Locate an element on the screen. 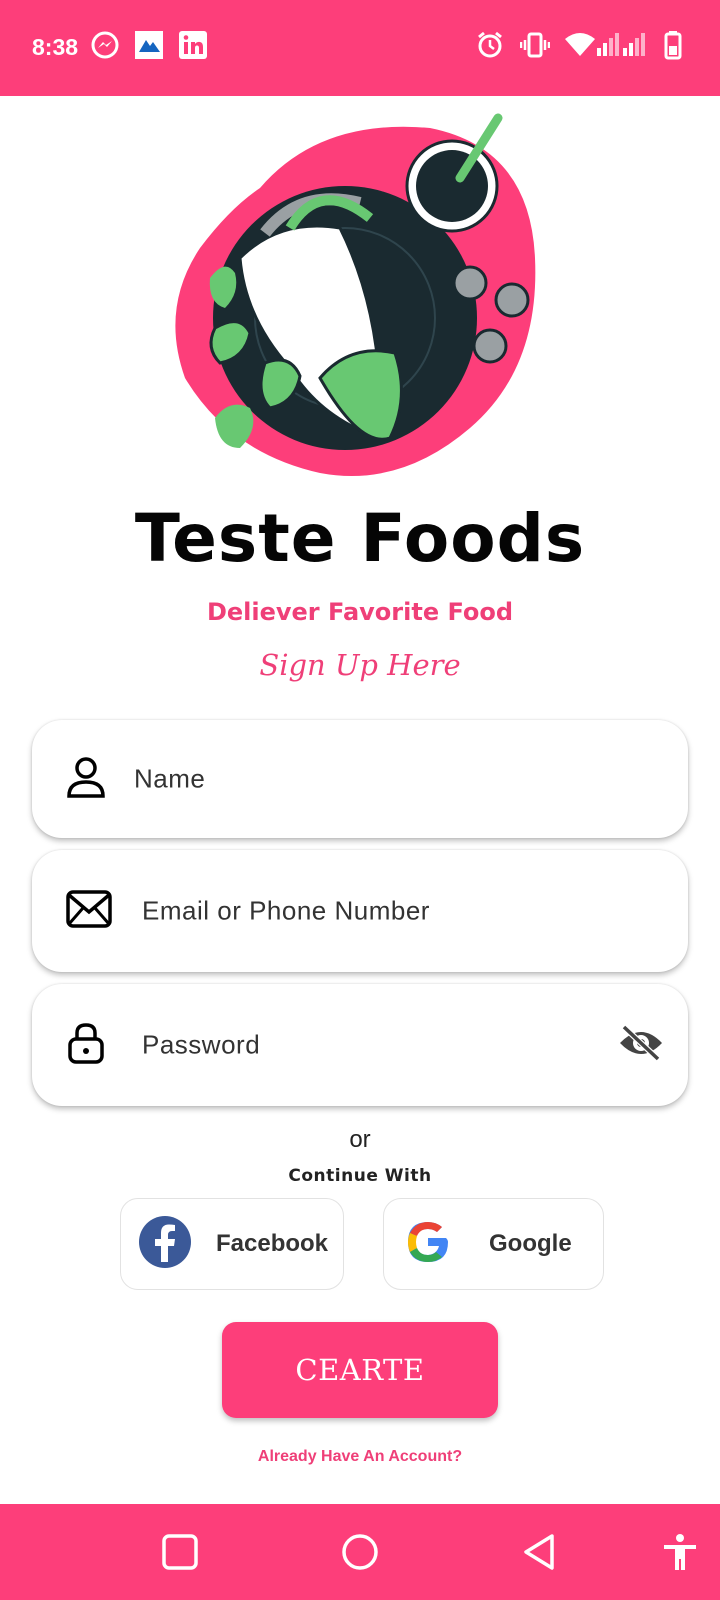 This screenshot has width=720, height=1600. password-placeholder: Password is located at coordinates (201, 1044).